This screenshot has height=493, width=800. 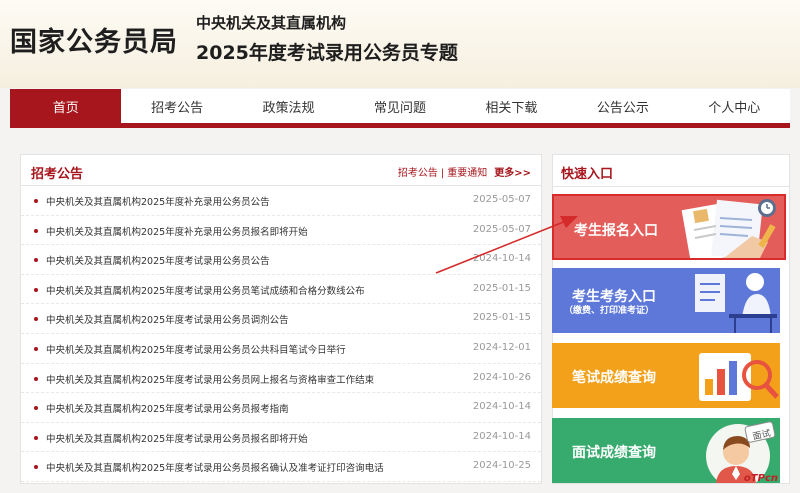 What do you see at coordinates (734, 106) in the screenshot?
I see `nav-item-personal-center: 个人中心` at bounding box center [734, 106].